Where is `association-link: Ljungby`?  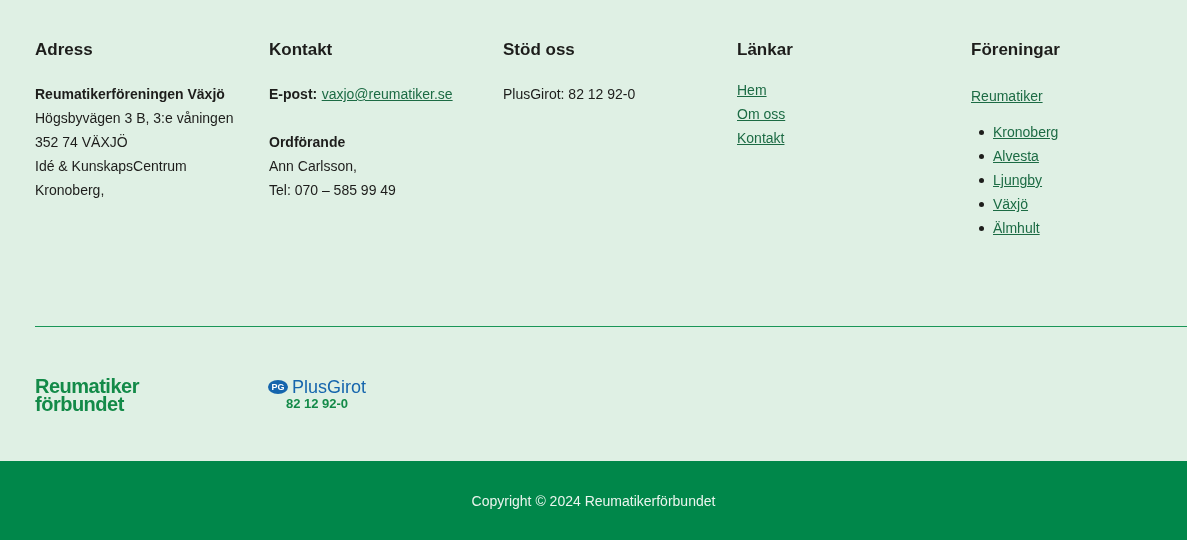
association-link: Ljungby is located at coordinates (1018, 180).